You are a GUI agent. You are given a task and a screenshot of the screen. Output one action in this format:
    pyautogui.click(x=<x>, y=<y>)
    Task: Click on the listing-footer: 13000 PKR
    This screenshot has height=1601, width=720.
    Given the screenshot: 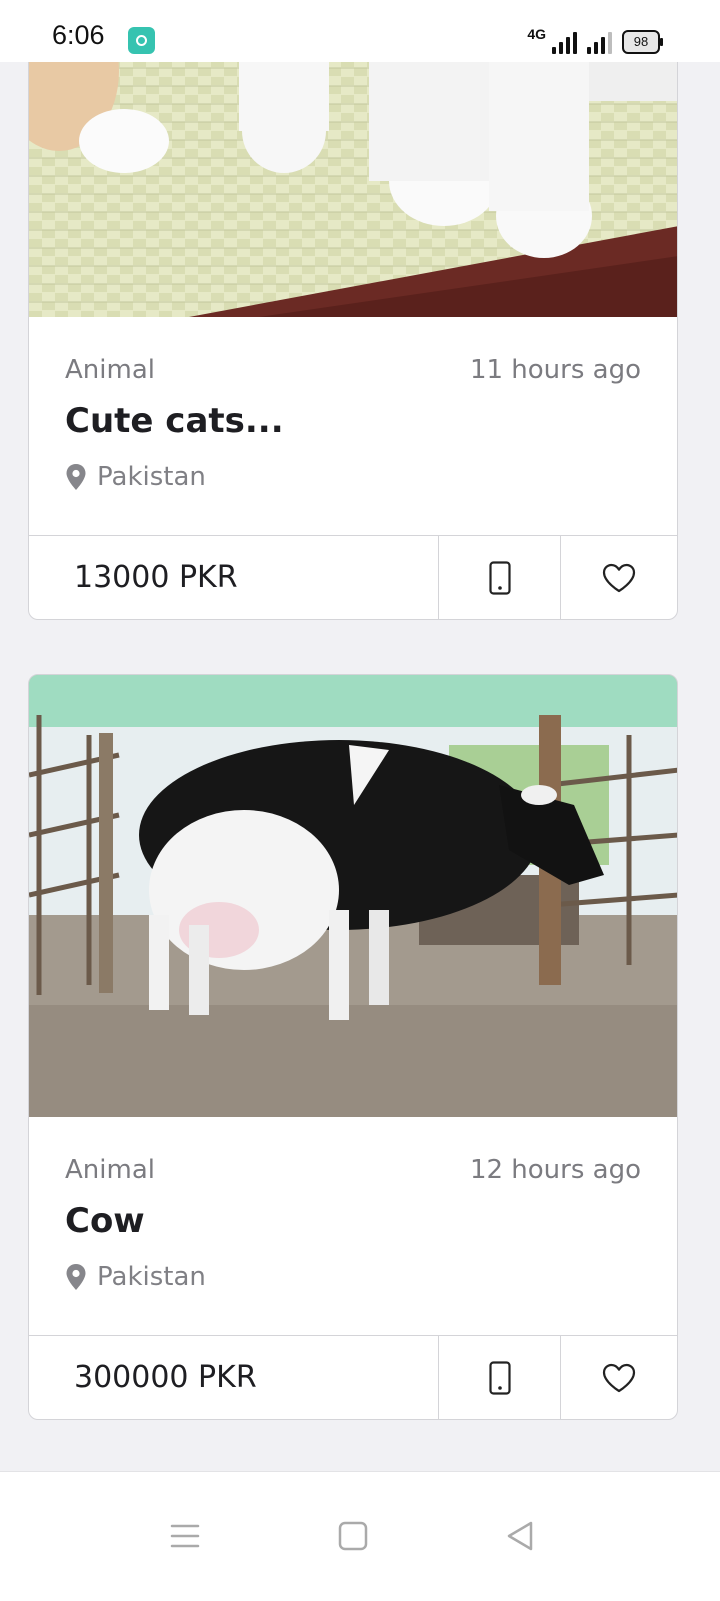 What is the action you would take?
    pyautogui.click(x=353, y=577)
    